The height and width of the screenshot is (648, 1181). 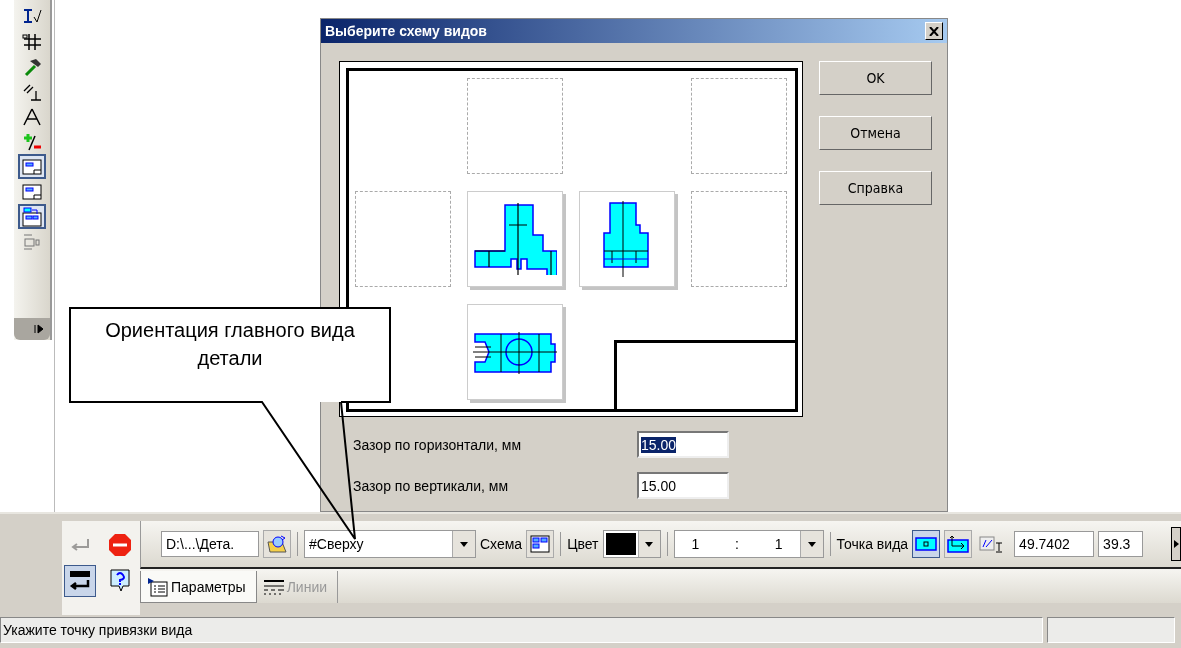 I want to click on close-button, so click(x=934, y=31).